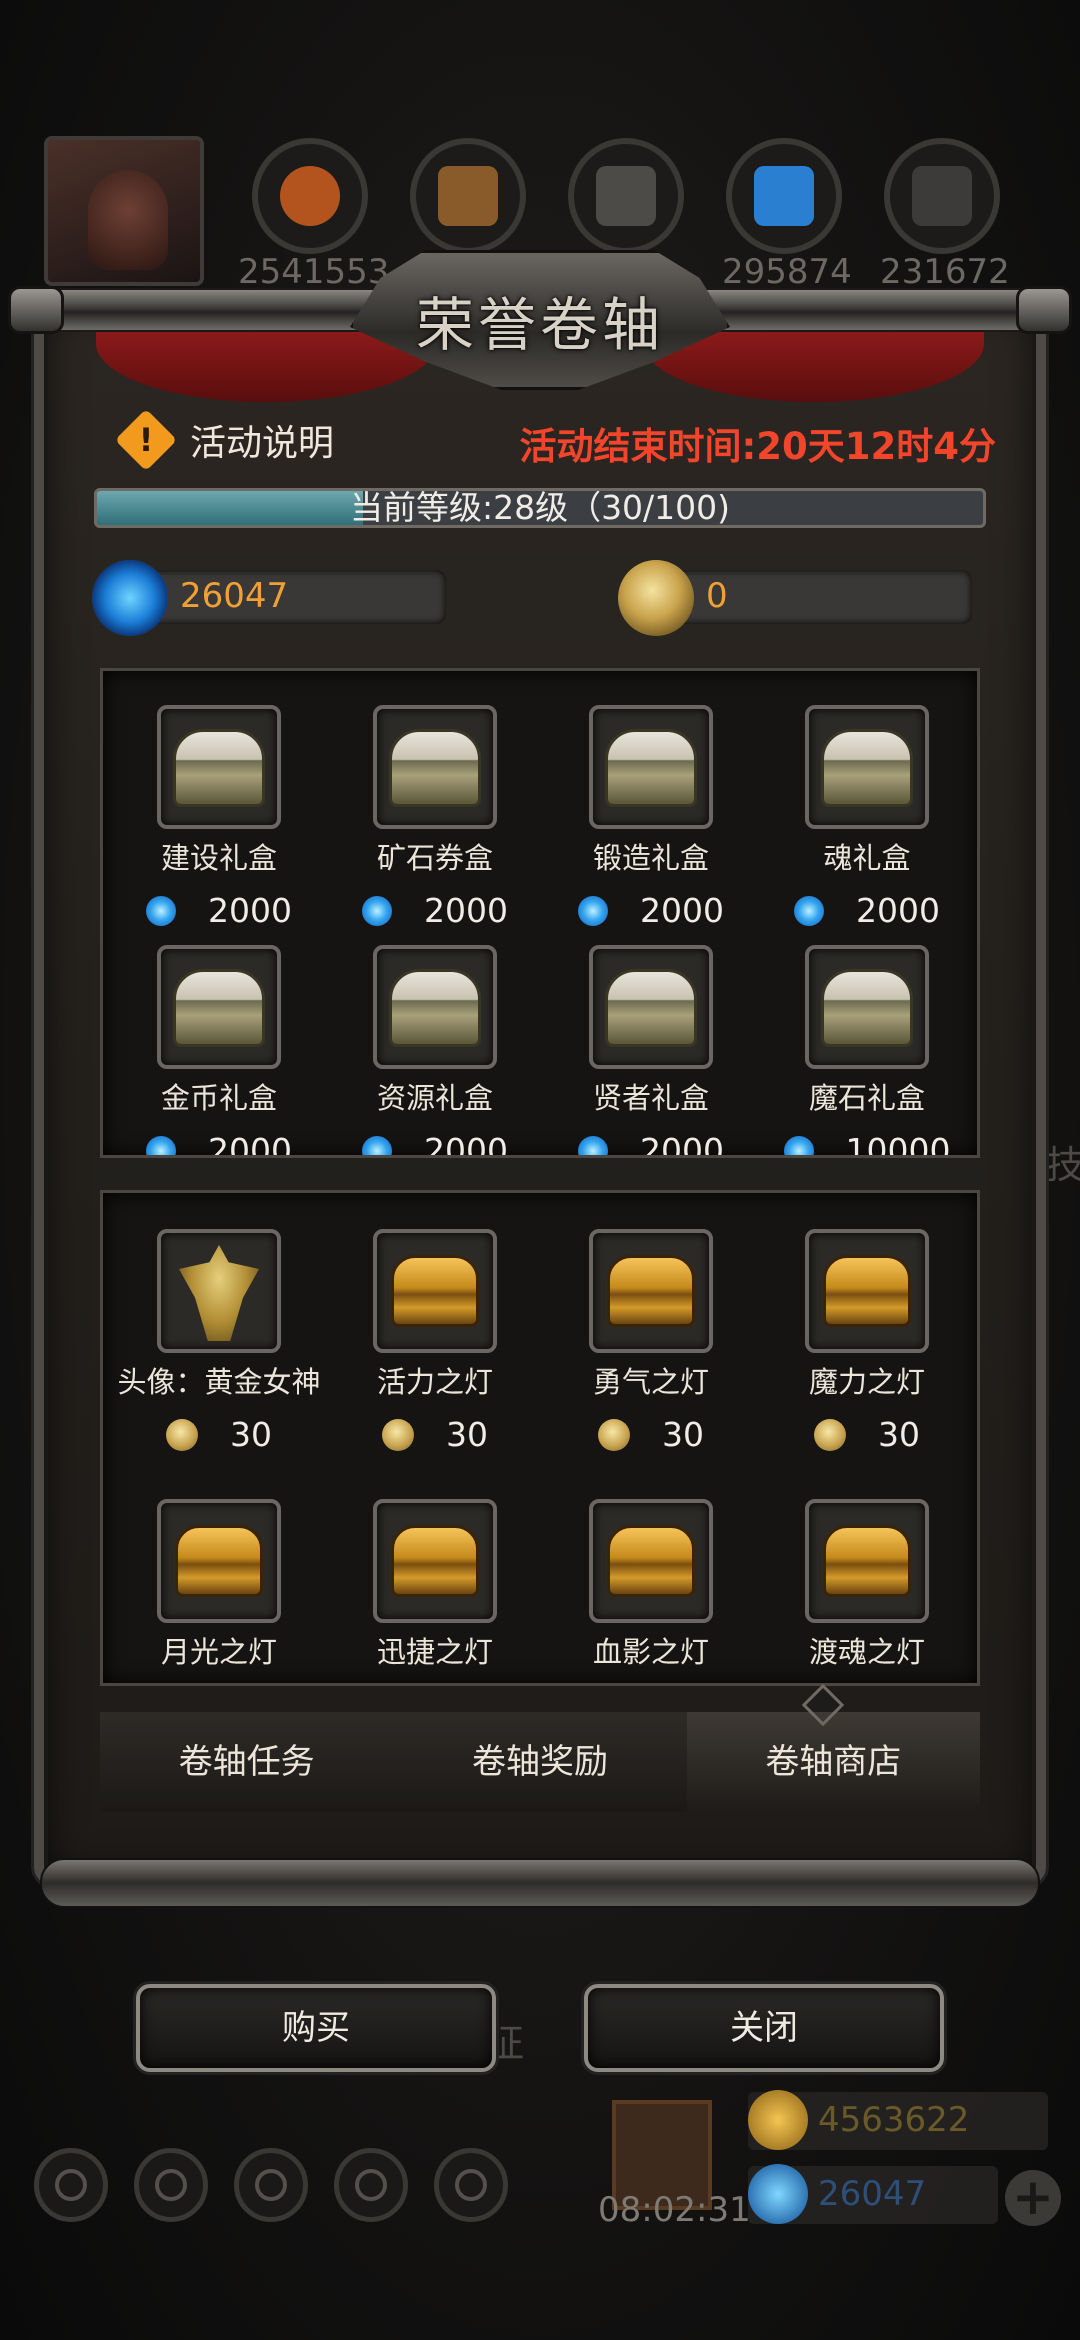 The height and width of the screenshot is (2340, 1080). Describe the element at coordinates (626, 196) in the screenshot. I see `resource-slot-iron` at that location.